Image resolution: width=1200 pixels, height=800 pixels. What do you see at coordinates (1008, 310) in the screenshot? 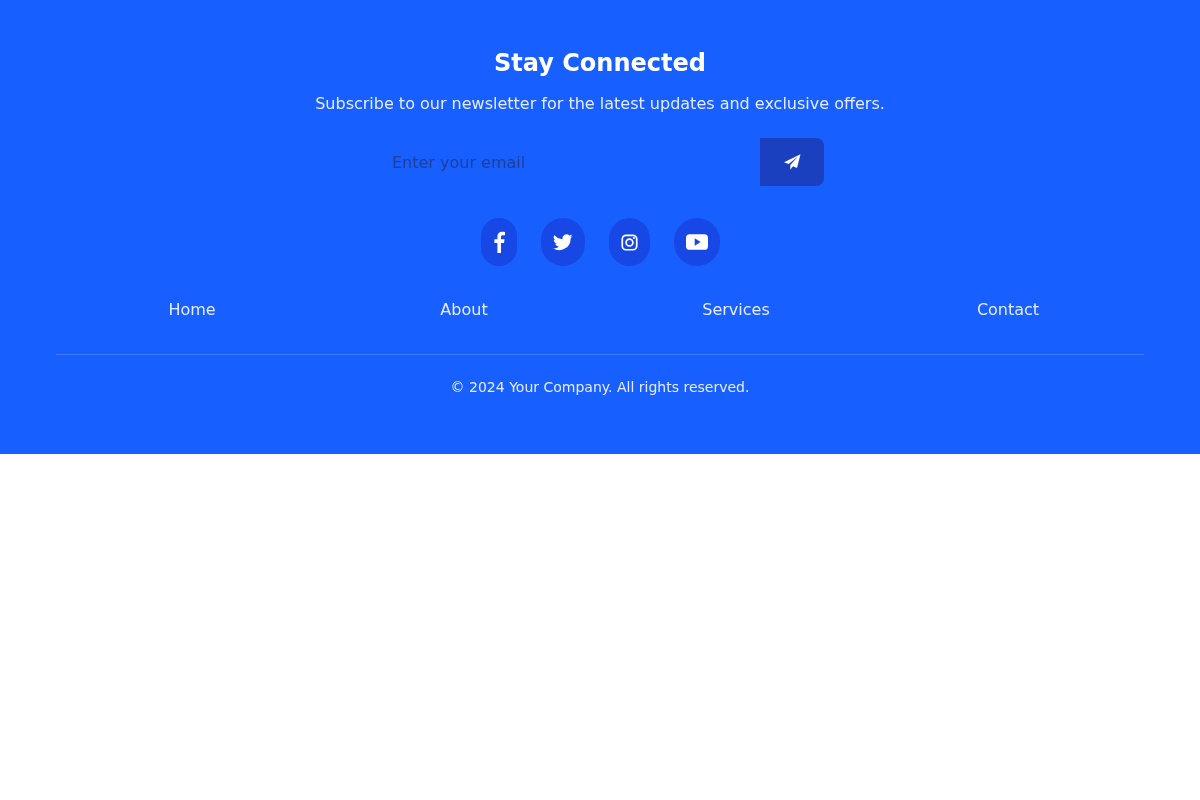
I see `nav-link: Contact` at bounding box center [1008, 310].